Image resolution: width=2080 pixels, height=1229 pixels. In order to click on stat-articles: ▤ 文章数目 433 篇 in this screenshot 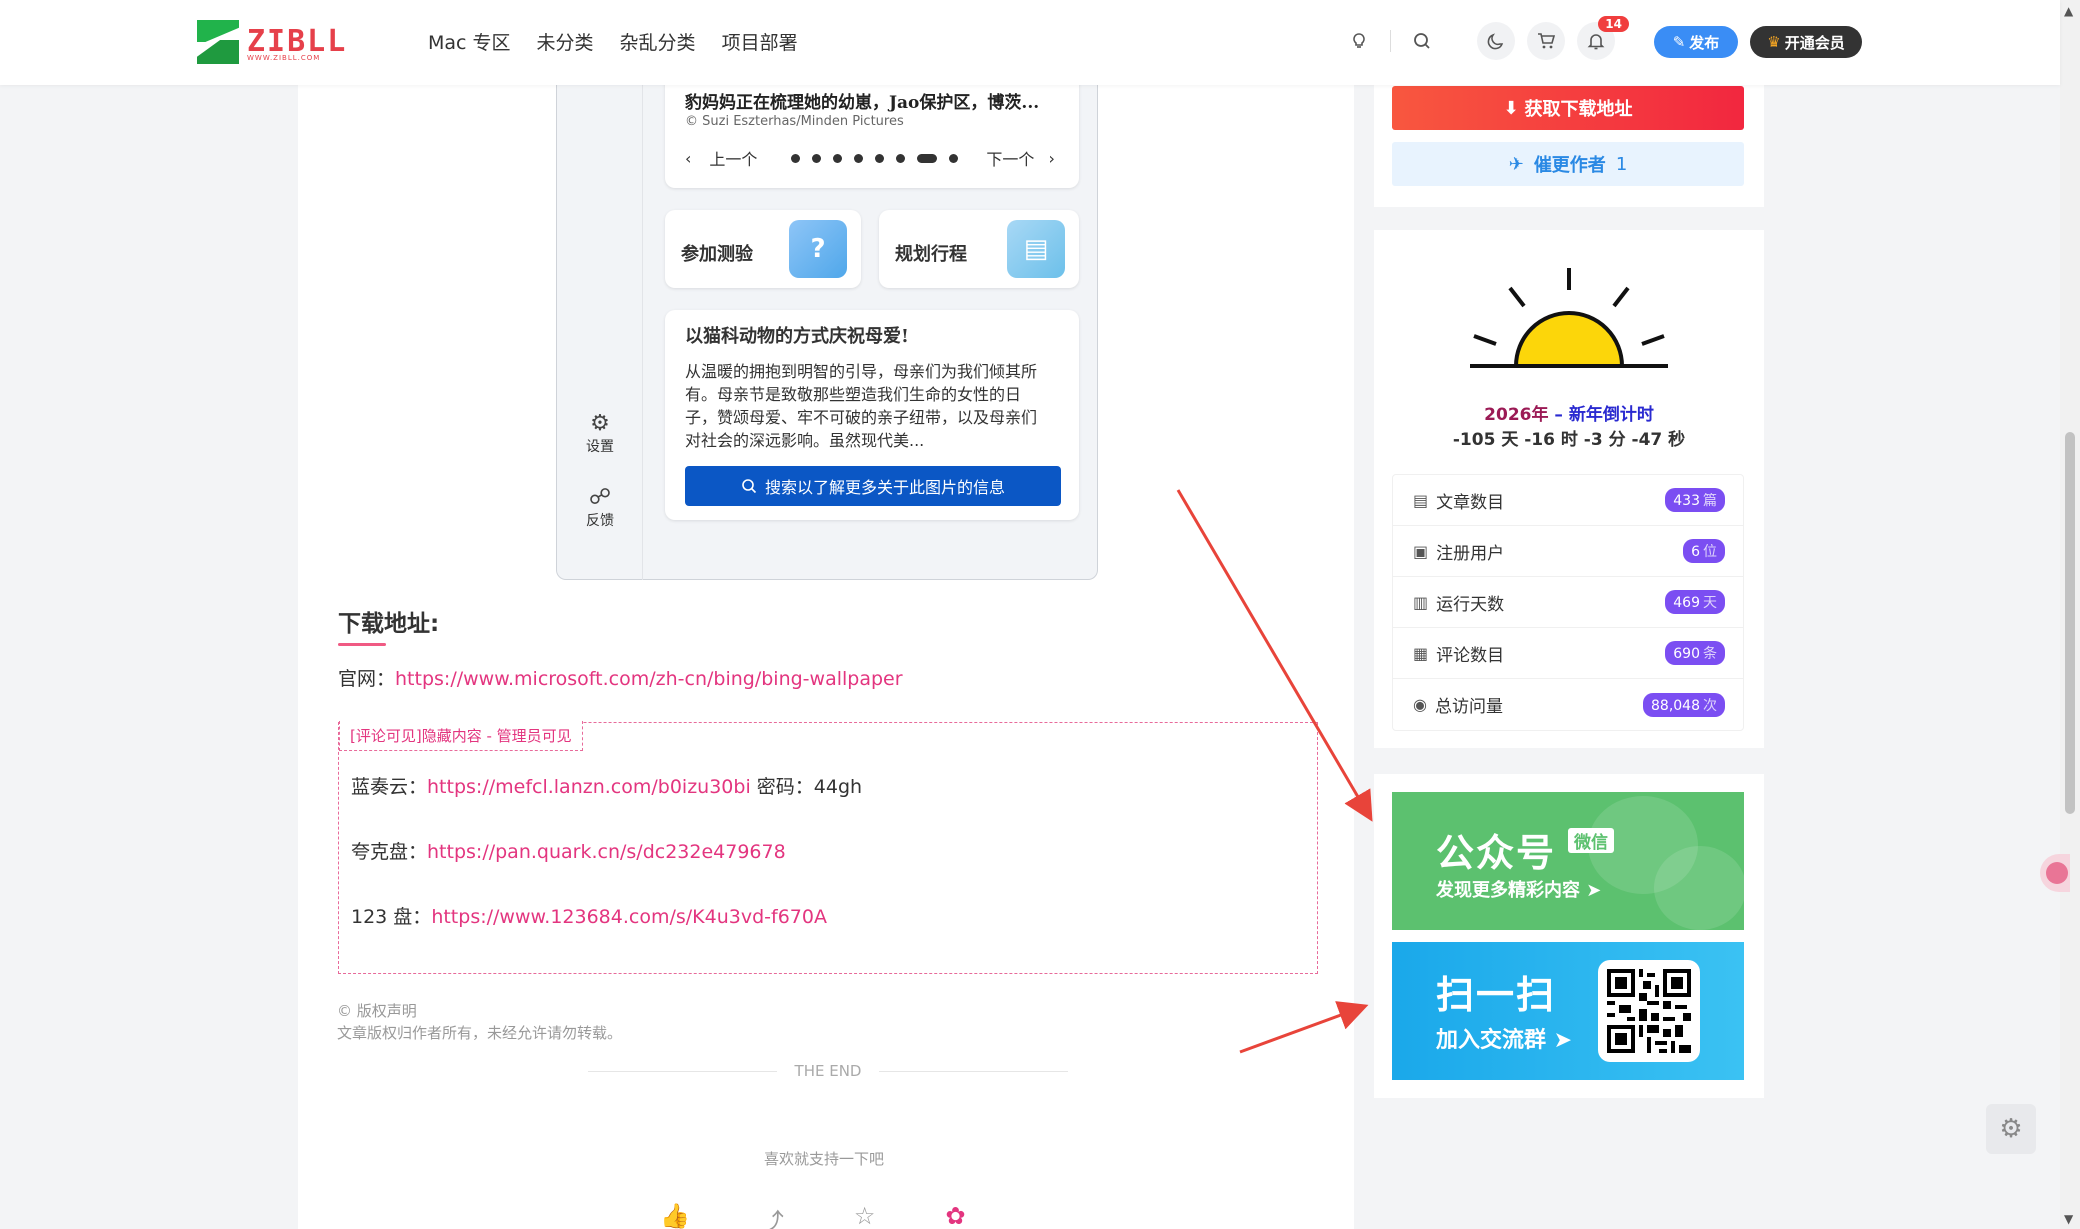, I will do `click(1568, 500)`.